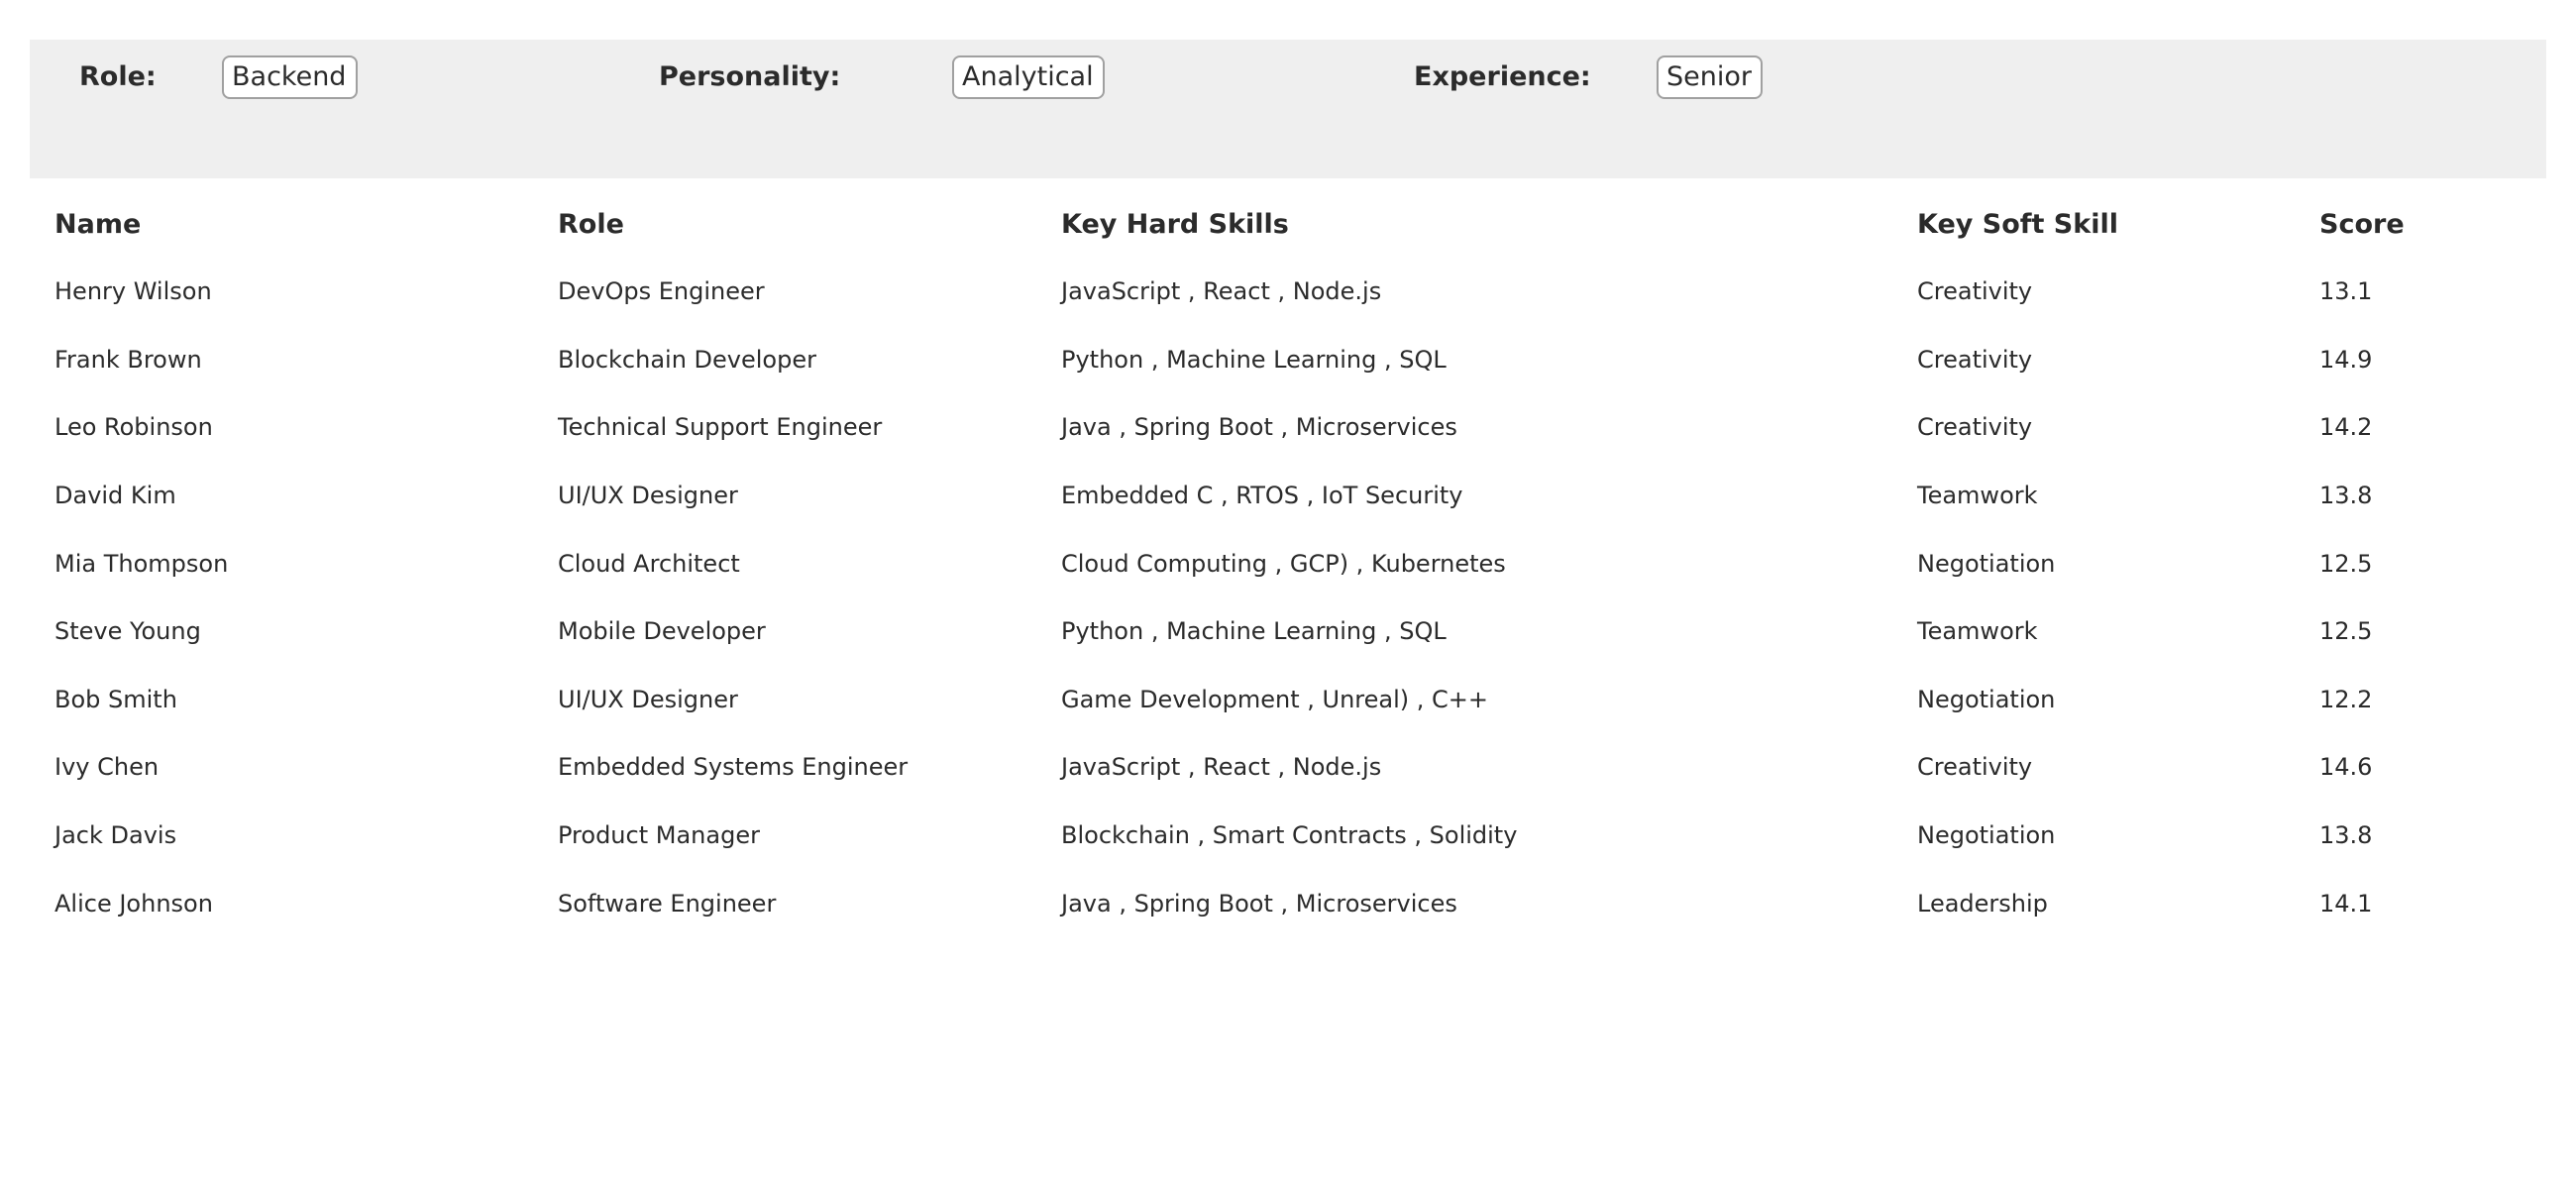 The width and height of the screenshot is (2576, 1189). What do you see at coordinates (107, 768) in the screenshot?
I see `cell-name: Ivy Chen` at bounding box center [107, 768].